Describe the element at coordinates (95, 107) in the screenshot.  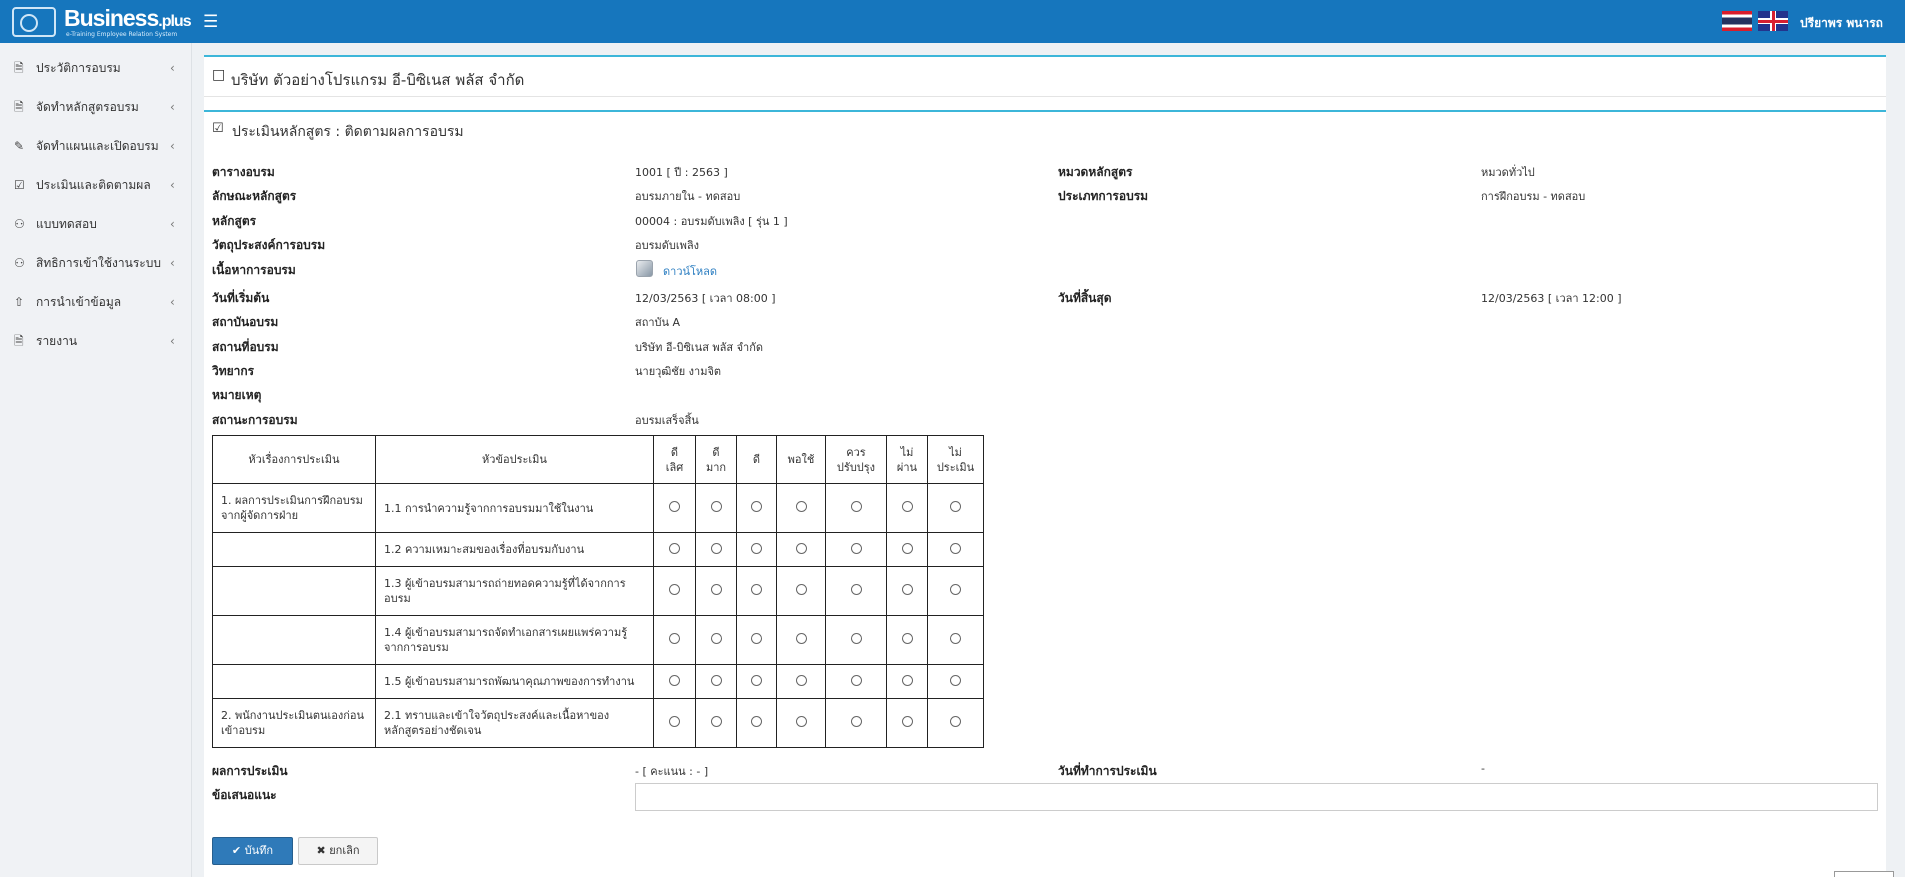
I see `sidebar-item-course-setup: 🗎 จัดทำหลักสูตรอบรม ‹` at that location.